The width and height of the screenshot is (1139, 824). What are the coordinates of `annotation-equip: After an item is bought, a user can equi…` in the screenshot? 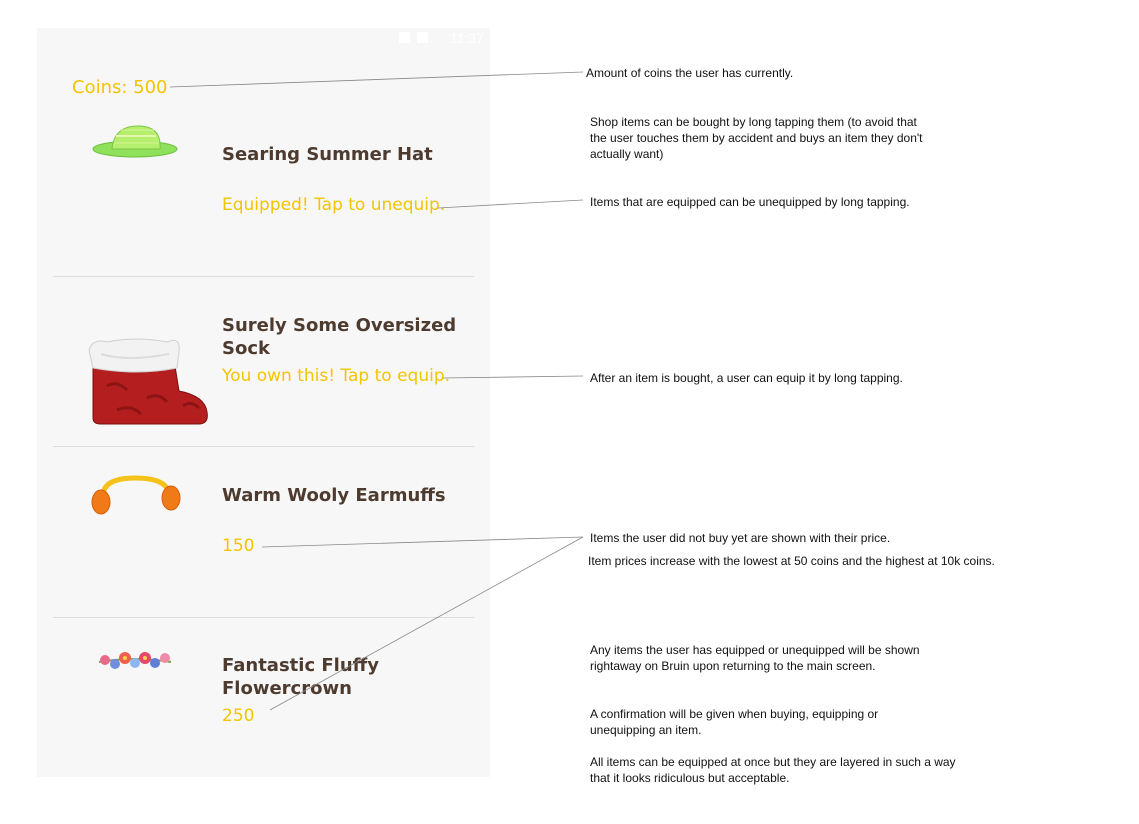 It's located at (746, 378).